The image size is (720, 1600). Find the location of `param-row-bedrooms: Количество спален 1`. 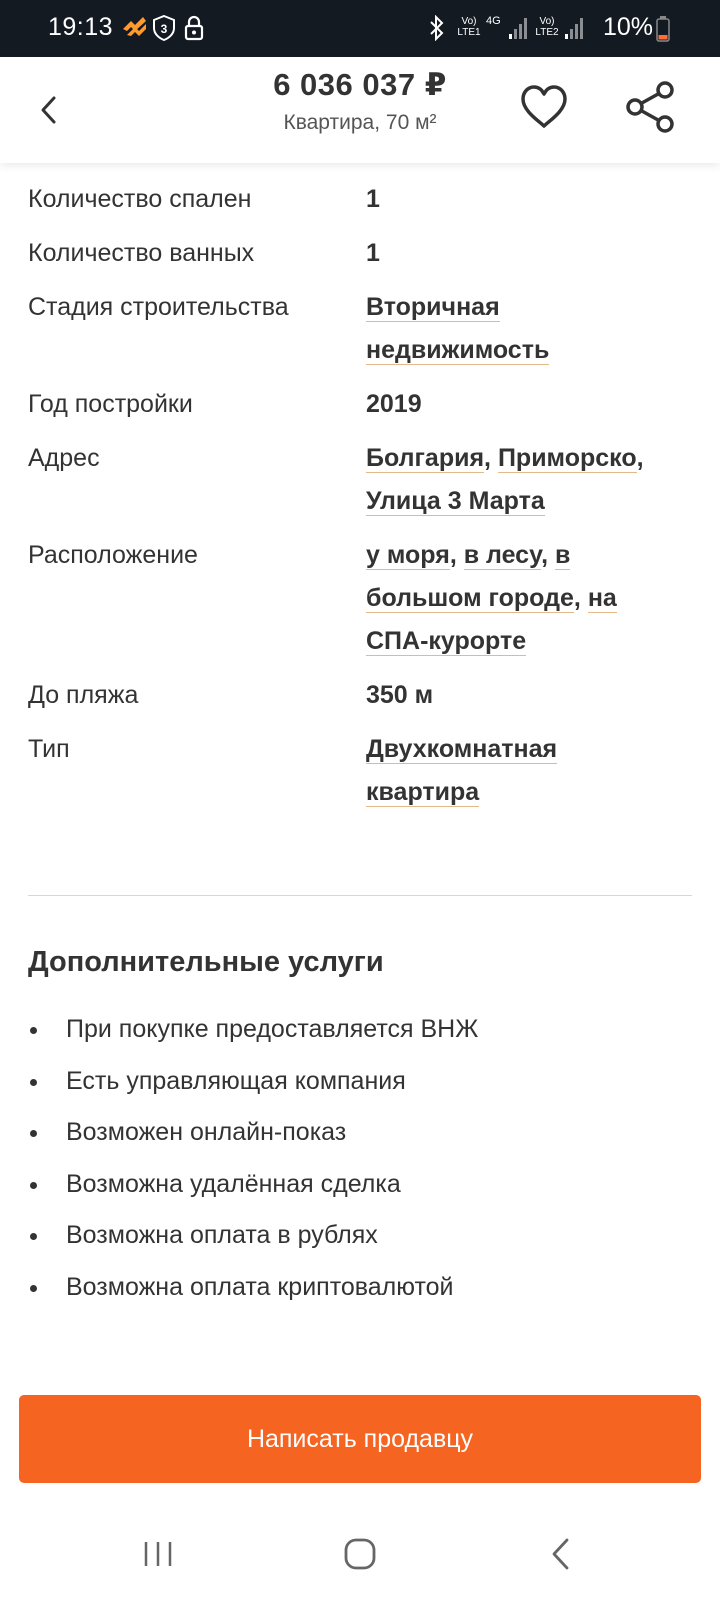

param-row-bedrooms: Количество спален 1 is located at coordinates (360, 199).